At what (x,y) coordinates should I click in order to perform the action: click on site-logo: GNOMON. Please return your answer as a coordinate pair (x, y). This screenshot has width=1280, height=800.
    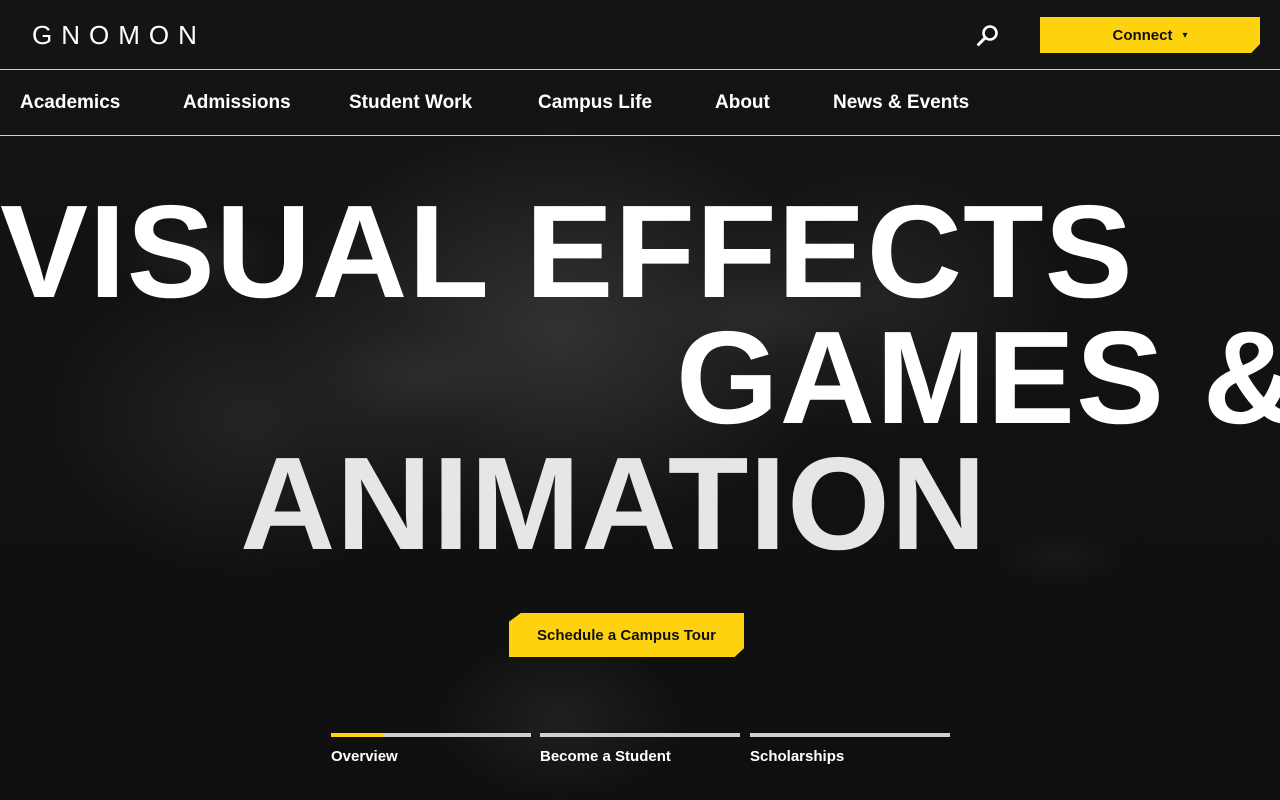
    Looking at the image, I should click on (119, 35).